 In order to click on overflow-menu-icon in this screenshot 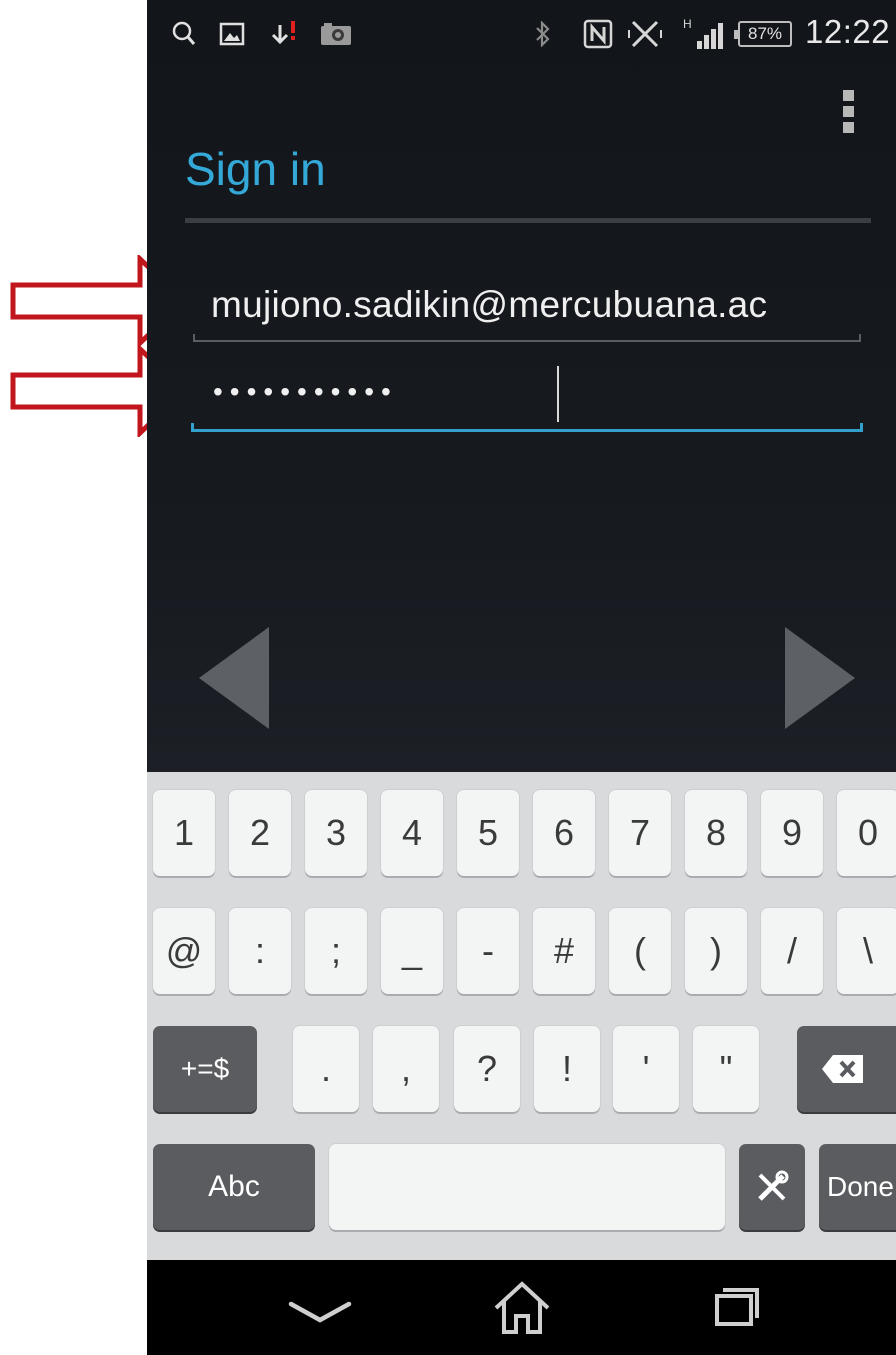, I will do `click(849, 113)`.